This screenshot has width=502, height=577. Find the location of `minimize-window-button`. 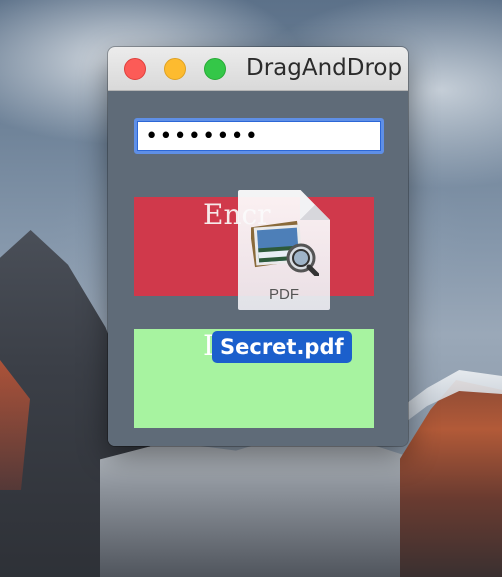

minimize-window-button is located at coordinates (175, 69).